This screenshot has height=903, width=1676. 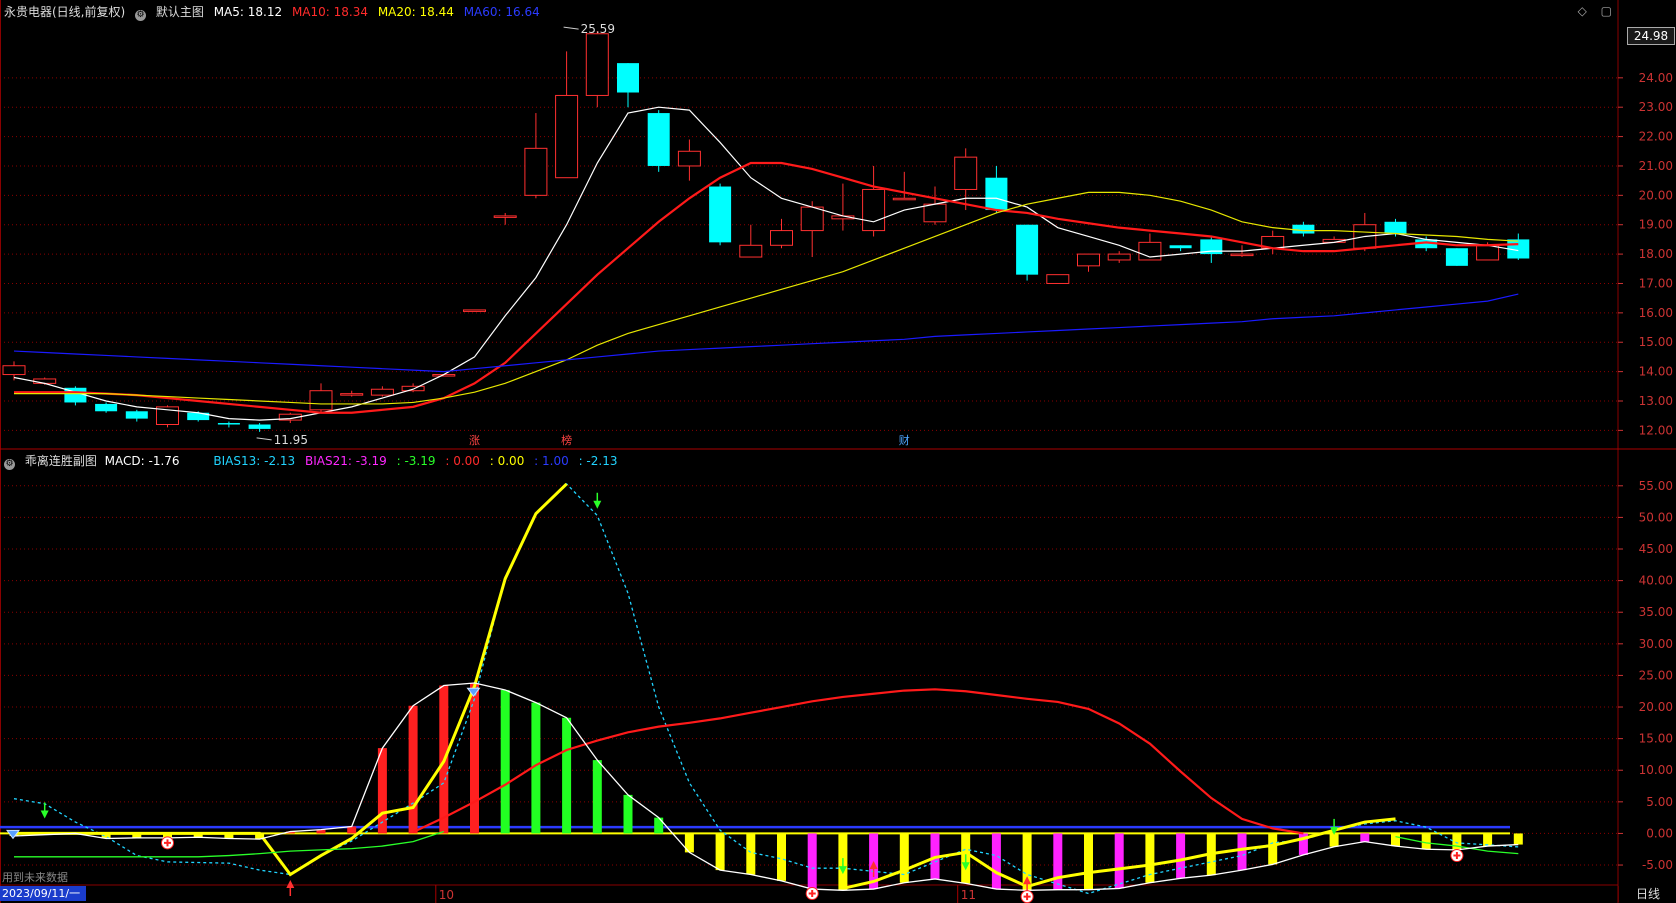 I want to click on price-y-tick-label: 13.00, so click(x=1656, y=401).